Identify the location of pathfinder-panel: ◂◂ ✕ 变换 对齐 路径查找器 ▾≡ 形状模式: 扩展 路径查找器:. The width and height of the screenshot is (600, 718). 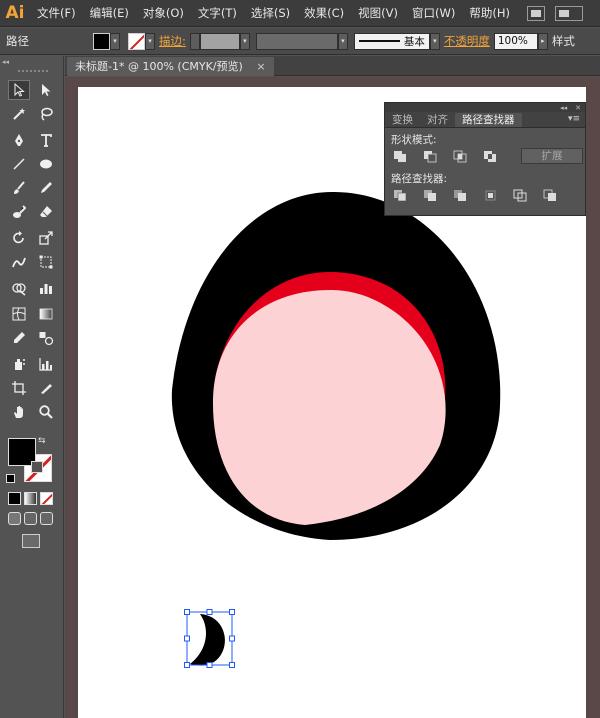
(485, 159).